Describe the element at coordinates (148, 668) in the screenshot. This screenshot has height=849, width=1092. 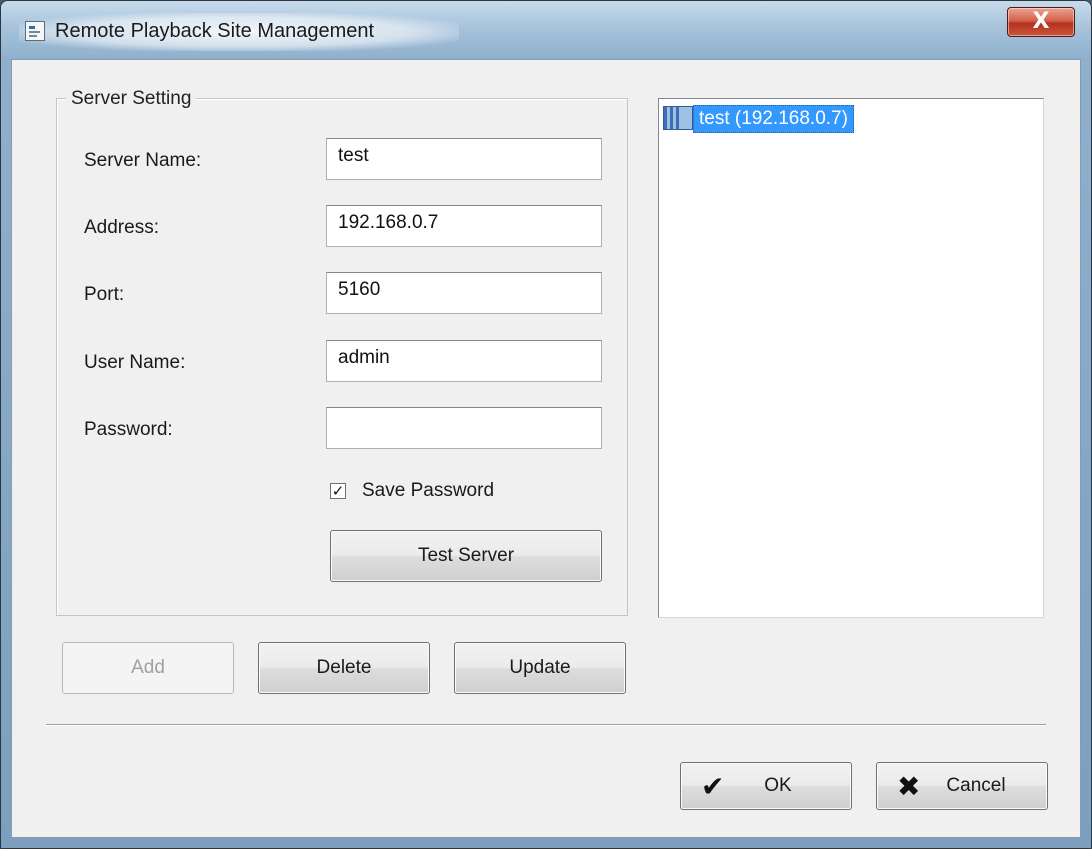
I see `add-button: Add` at that location.